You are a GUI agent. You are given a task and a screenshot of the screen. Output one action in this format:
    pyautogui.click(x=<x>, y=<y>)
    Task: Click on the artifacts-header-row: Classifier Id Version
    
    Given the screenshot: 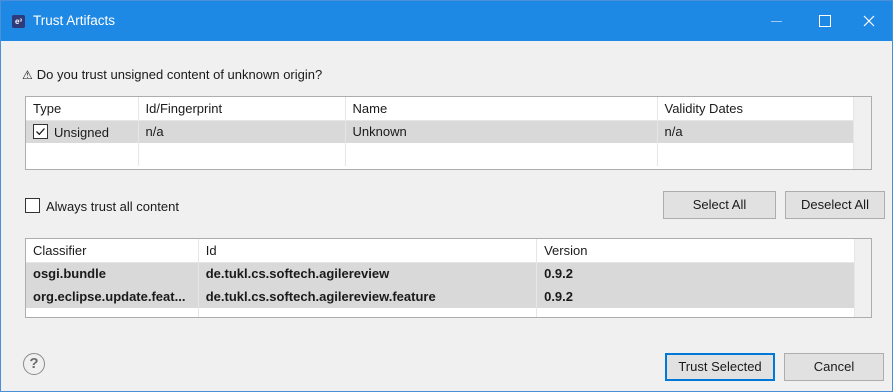 What is the action you would take?
    pyautogui.click(x=448, y=251)
    